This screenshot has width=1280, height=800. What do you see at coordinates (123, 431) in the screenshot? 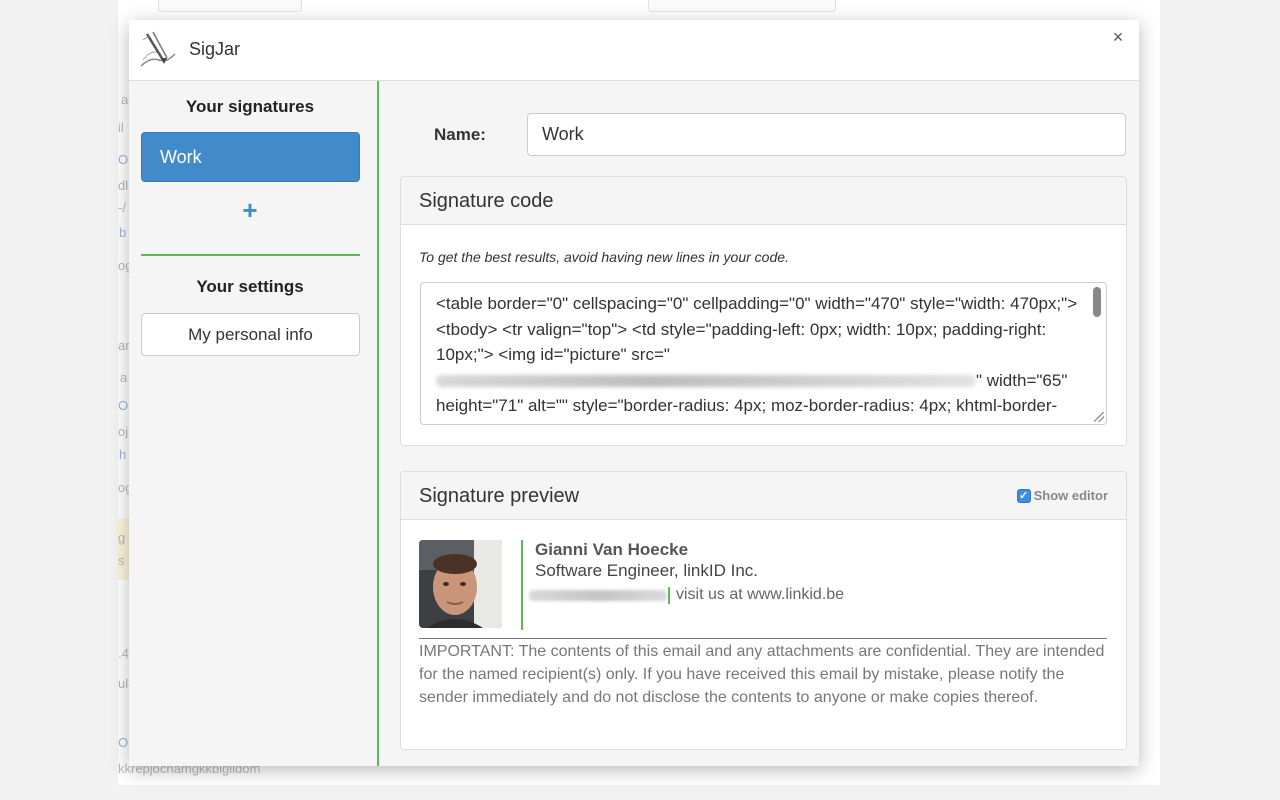
I see `background-text: oj` at bounding box center [123, 431].